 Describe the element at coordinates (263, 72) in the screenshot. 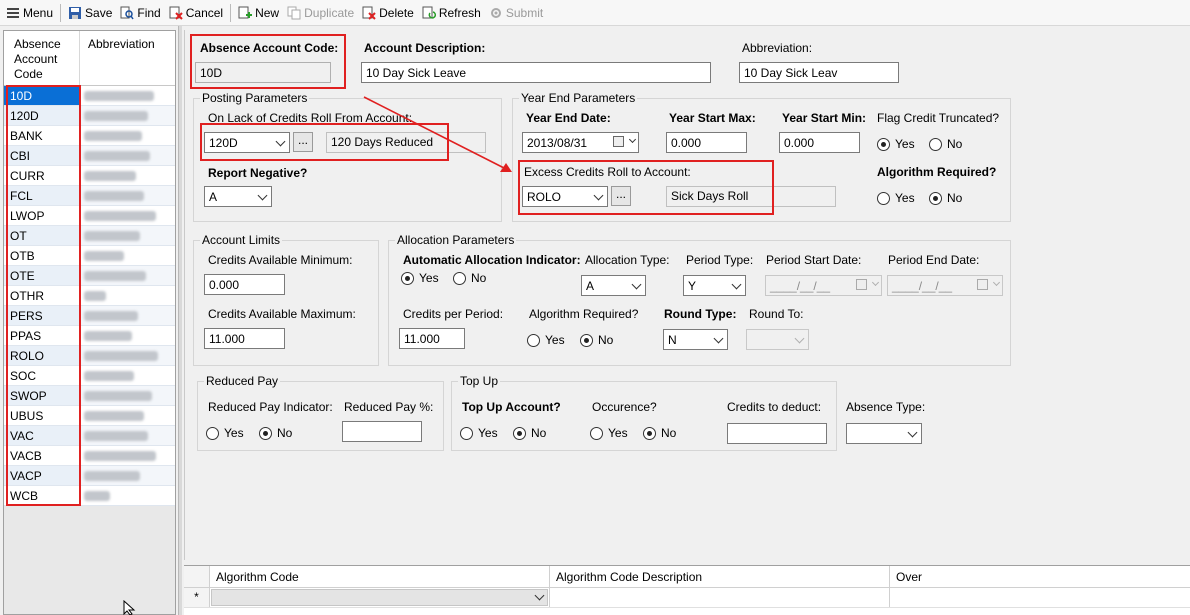

I see `absence-account-code-field: 10D` at that location.